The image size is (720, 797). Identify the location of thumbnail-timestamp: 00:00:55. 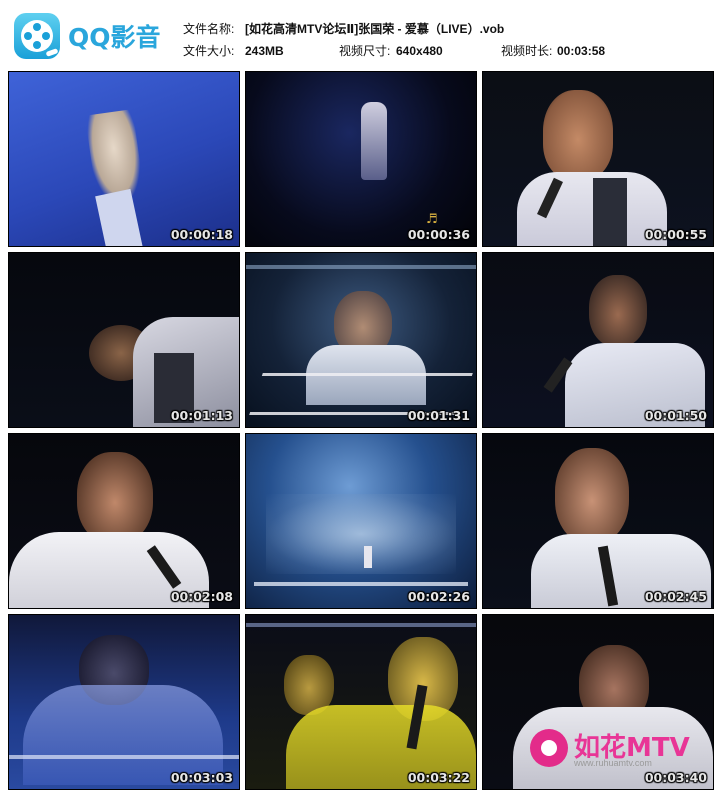
(675, 234).